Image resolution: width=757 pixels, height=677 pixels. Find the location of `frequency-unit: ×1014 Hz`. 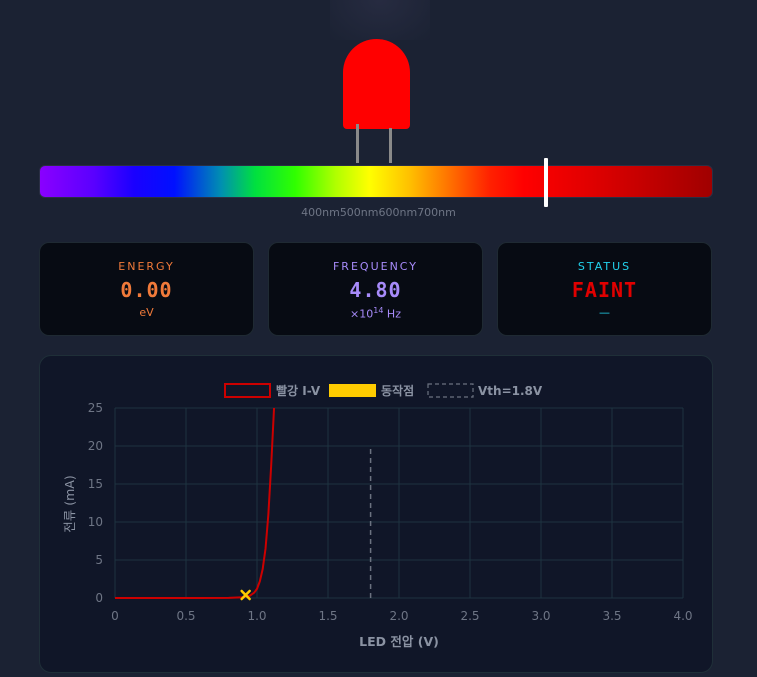

frequency-unit: ×1014 Hz is located at coordinates (375, 313).